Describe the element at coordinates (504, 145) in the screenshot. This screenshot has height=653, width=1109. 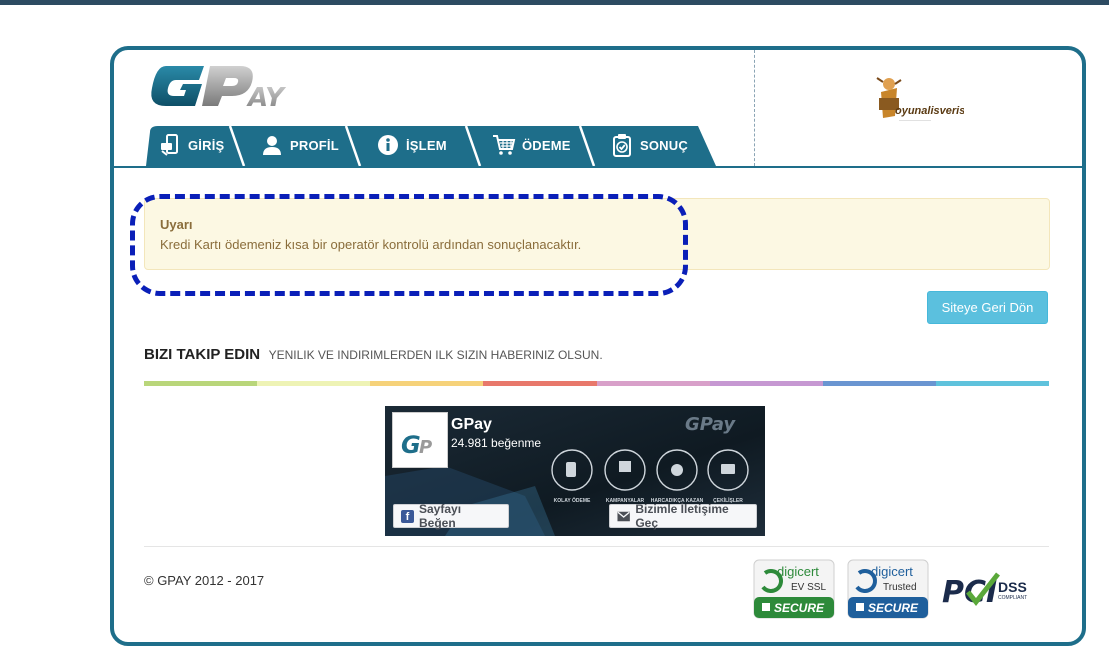
I see `cart-icon` at that location.